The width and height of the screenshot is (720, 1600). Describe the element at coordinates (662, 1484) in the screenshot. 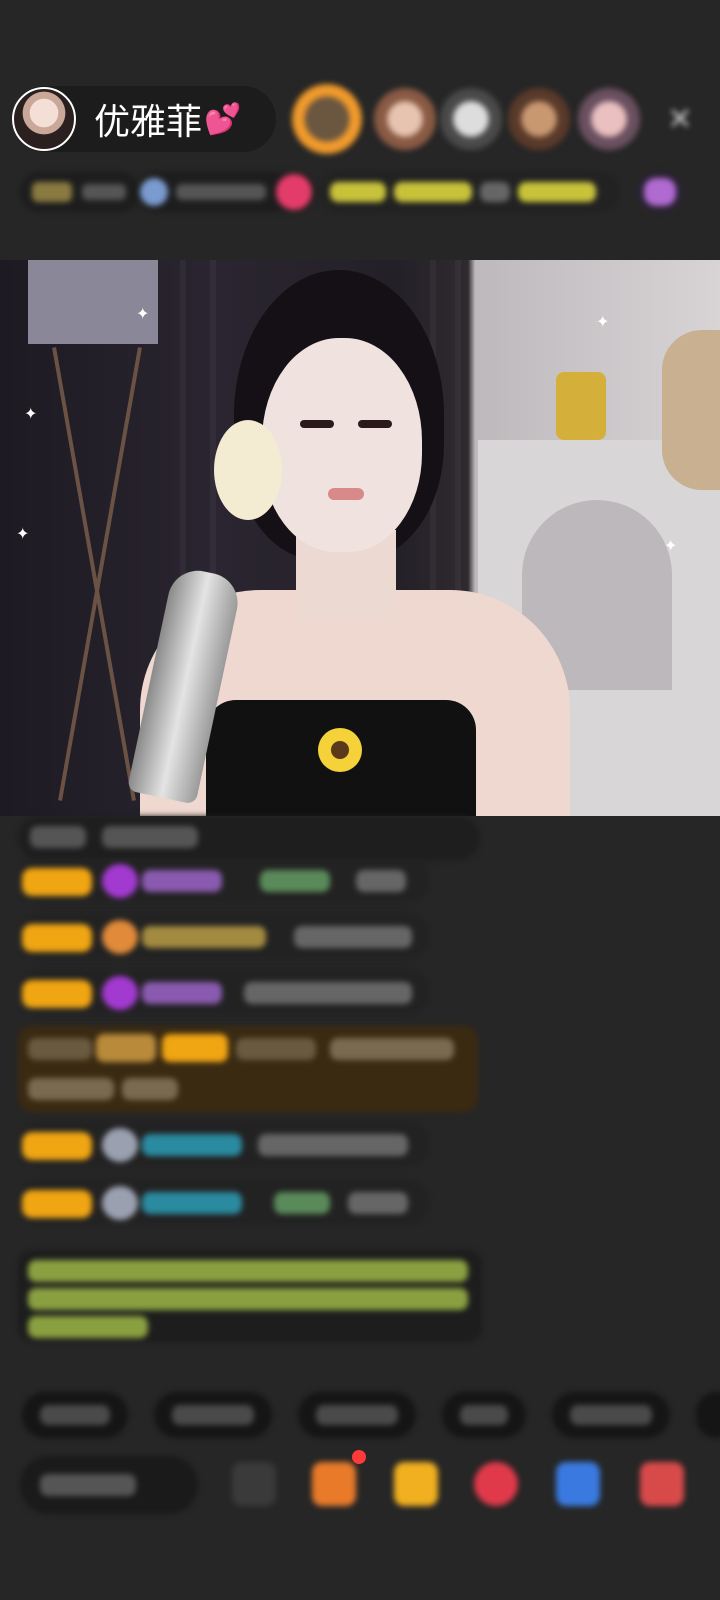

I see `more-icon` at that location.